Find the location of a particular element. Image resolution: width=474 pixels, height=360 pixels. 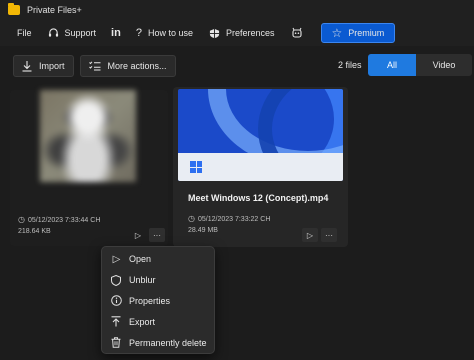

linkedin-icon: in is located at coordinates (116, 33).